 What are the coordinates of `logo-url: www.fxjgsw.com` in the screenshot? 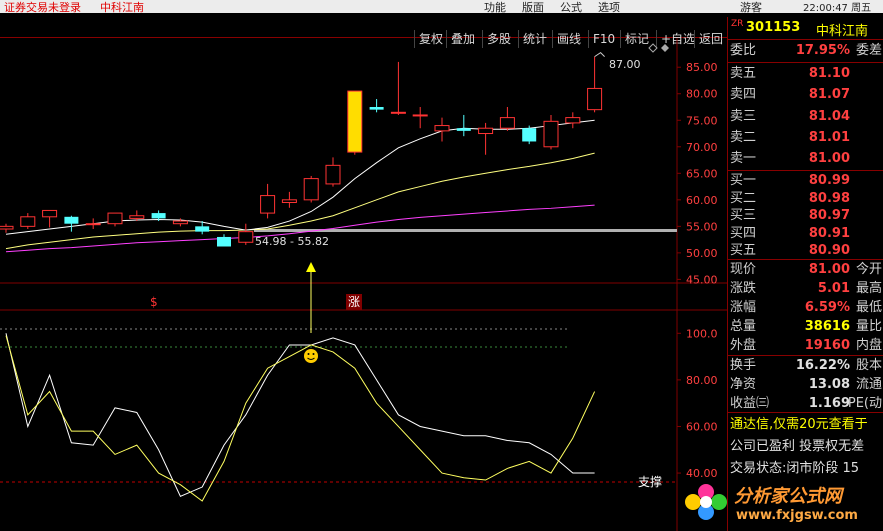 It's located at (797, 515).